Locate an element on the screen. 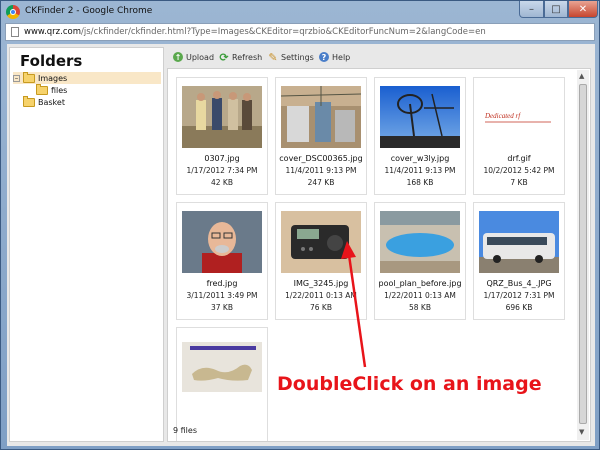 This screenshot has width=600, height=450. refresh-label: Refresh is located at coordinates (247, 57).